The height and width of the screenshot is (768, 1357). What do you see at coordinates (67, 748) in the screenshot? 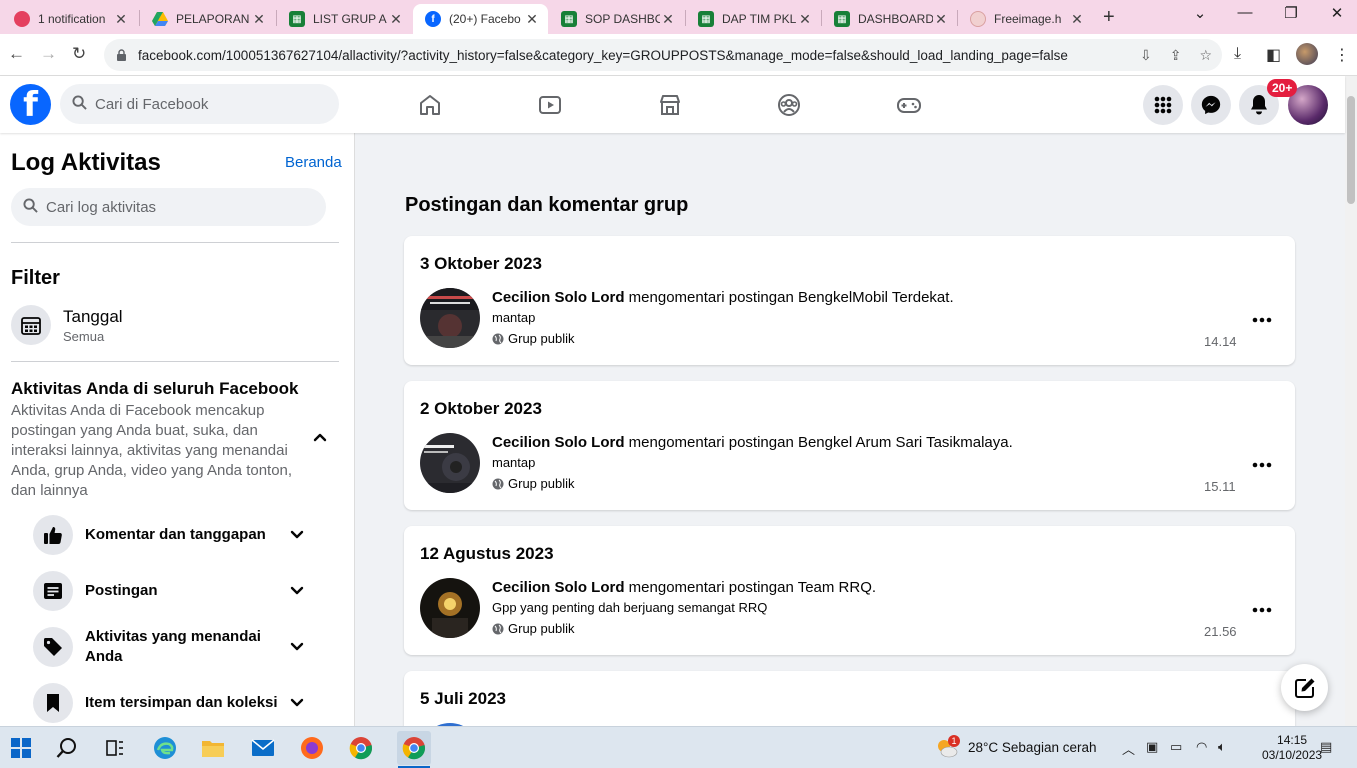
I see `taskbar-search-icon` at bounding box center [67, 748].